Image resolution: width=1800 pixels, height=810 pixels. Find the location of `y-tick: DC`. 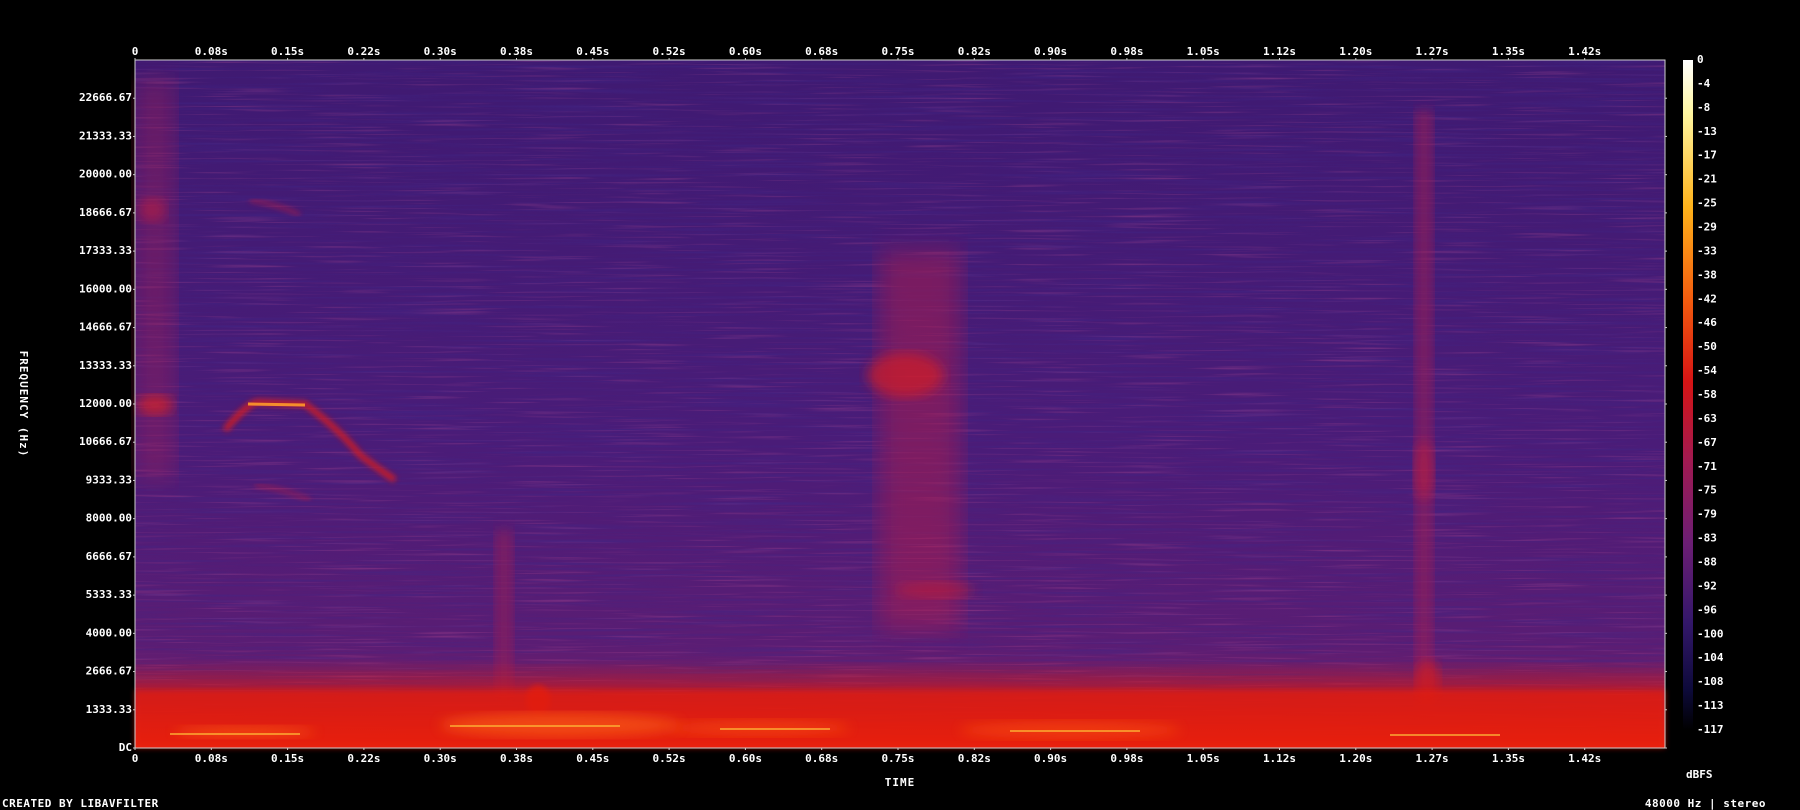

y-tick: DC is located at coordinates (125, 747).